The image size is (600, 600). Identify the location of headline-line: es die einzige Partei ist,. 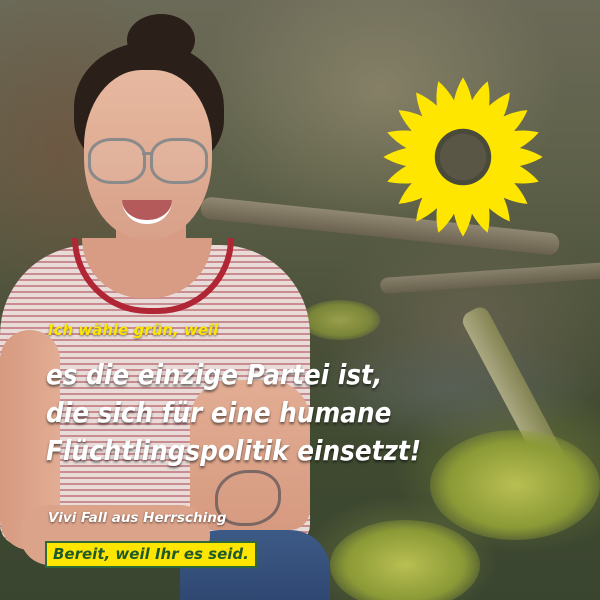
(214, 375).